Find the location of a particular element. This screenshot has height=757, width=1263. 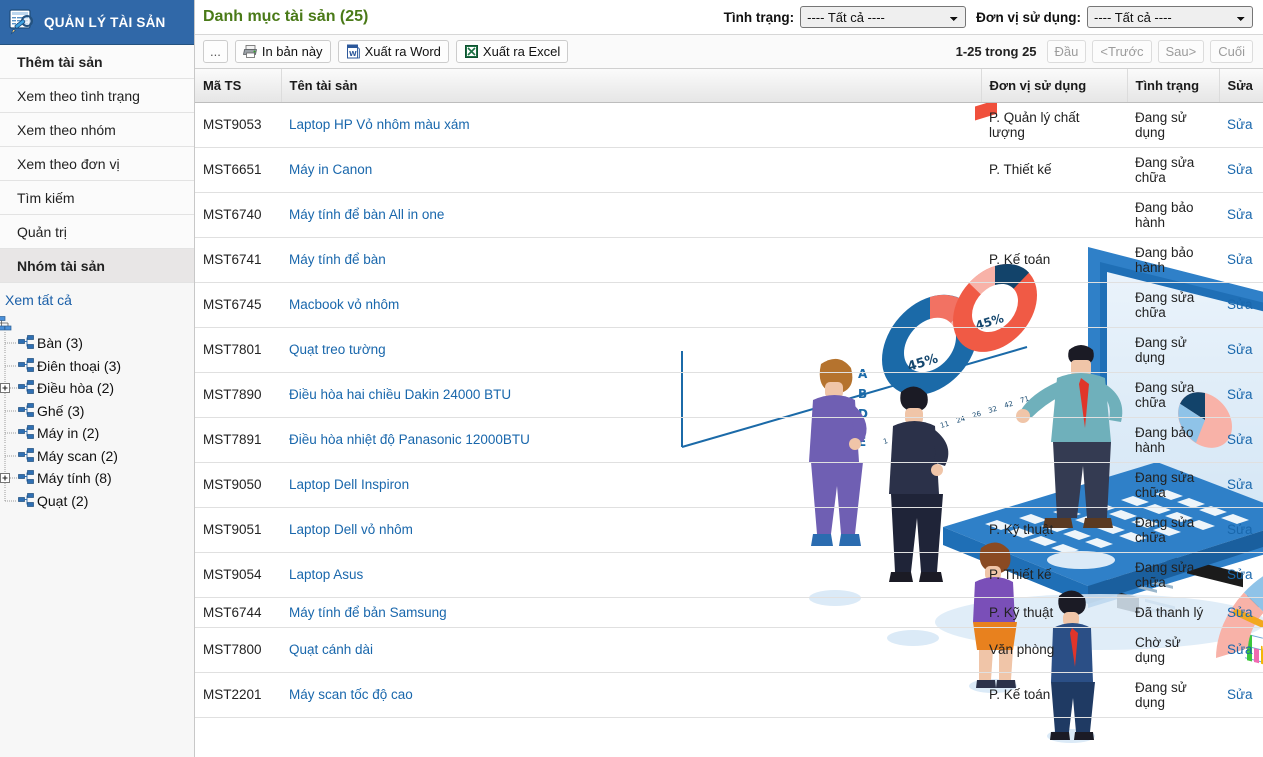

export-excel-button: Xuất ra Excel is located at coordinates (512, 51).